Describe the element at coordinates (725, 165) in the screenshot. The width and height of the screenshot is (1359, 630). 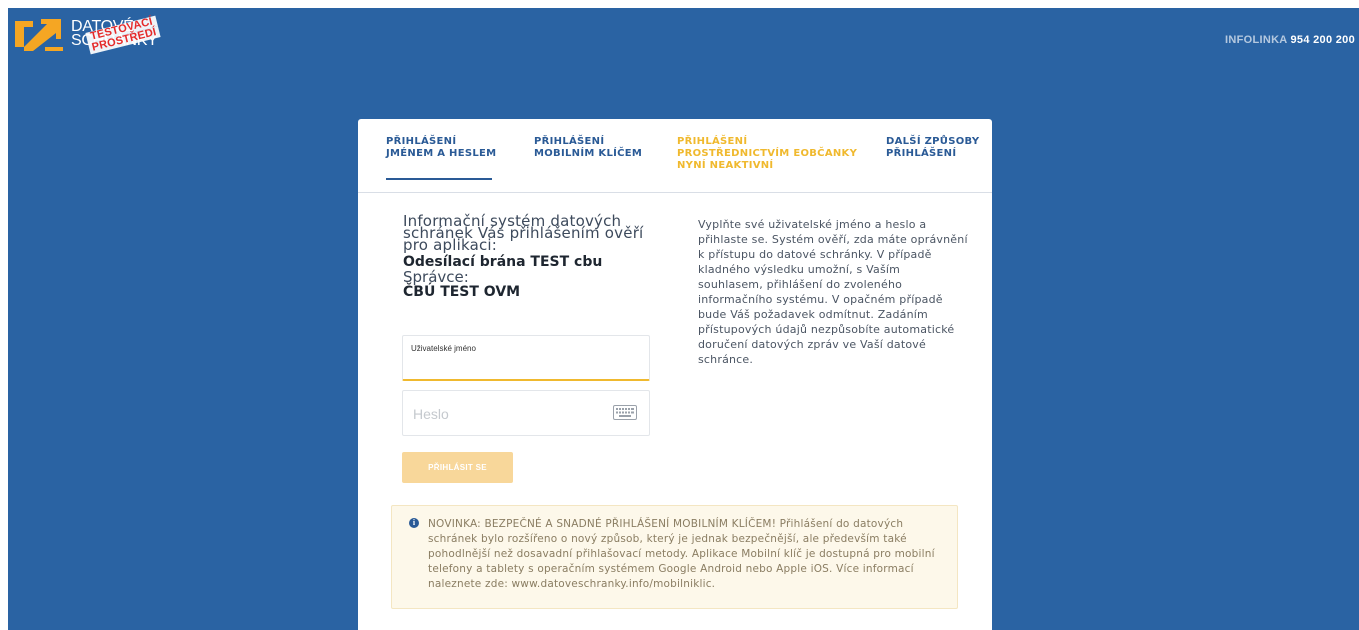
I see `tab-line-3: NYNÍ NEAKTIVNÍ` at that location.